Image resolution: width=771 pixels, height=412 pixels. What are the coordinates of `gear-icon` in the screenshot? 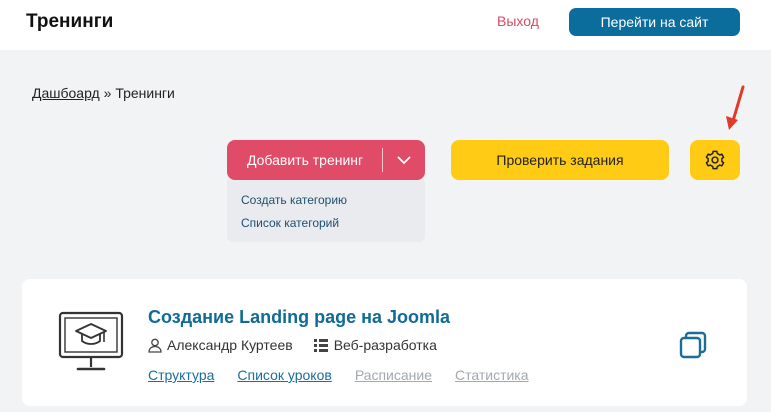 It's located at (715, 160).